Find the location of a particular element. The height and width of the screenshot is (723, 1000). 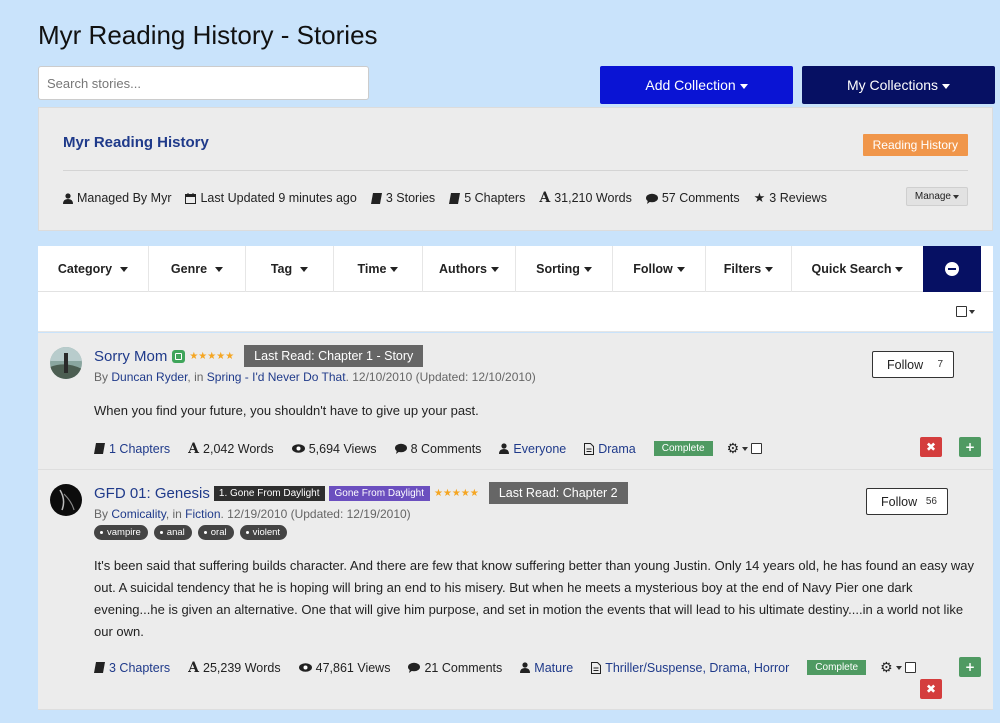

filter-authors: Authors is located at coordinates (469, 269).